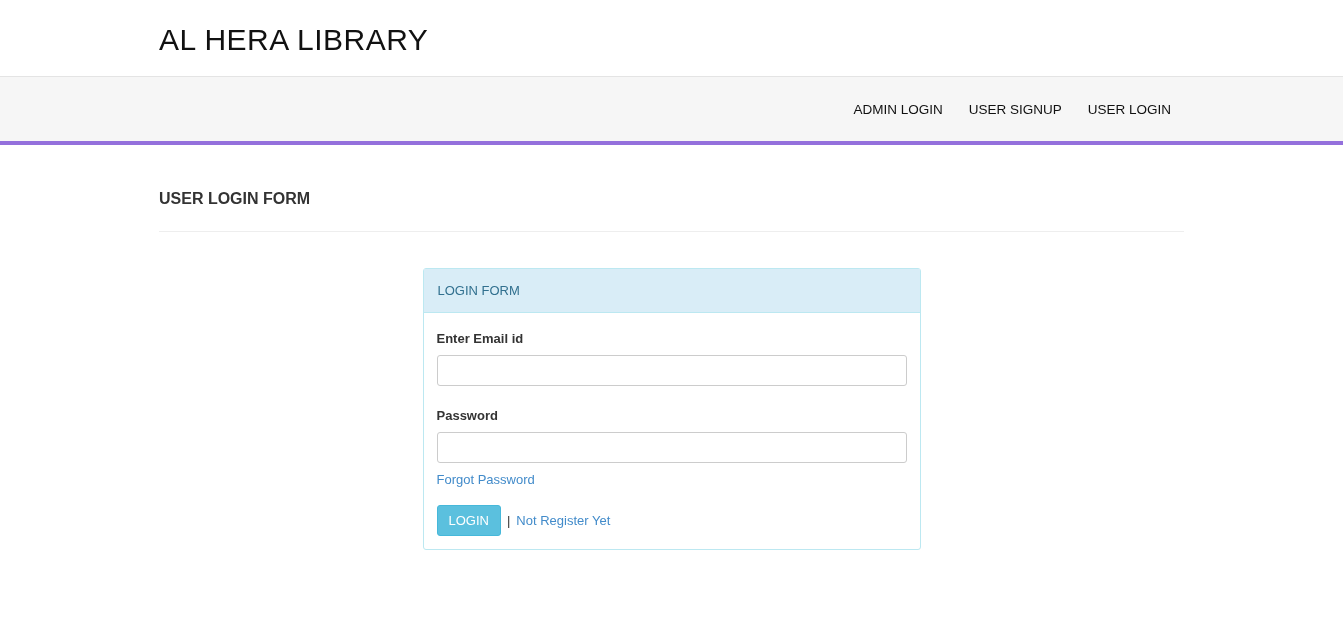 The height and width of the screenshot is (620, 1343). Describe the element at coordinates (478, 290) in the screenshot. I see `panel-title: LOGIN FORM` at that location.